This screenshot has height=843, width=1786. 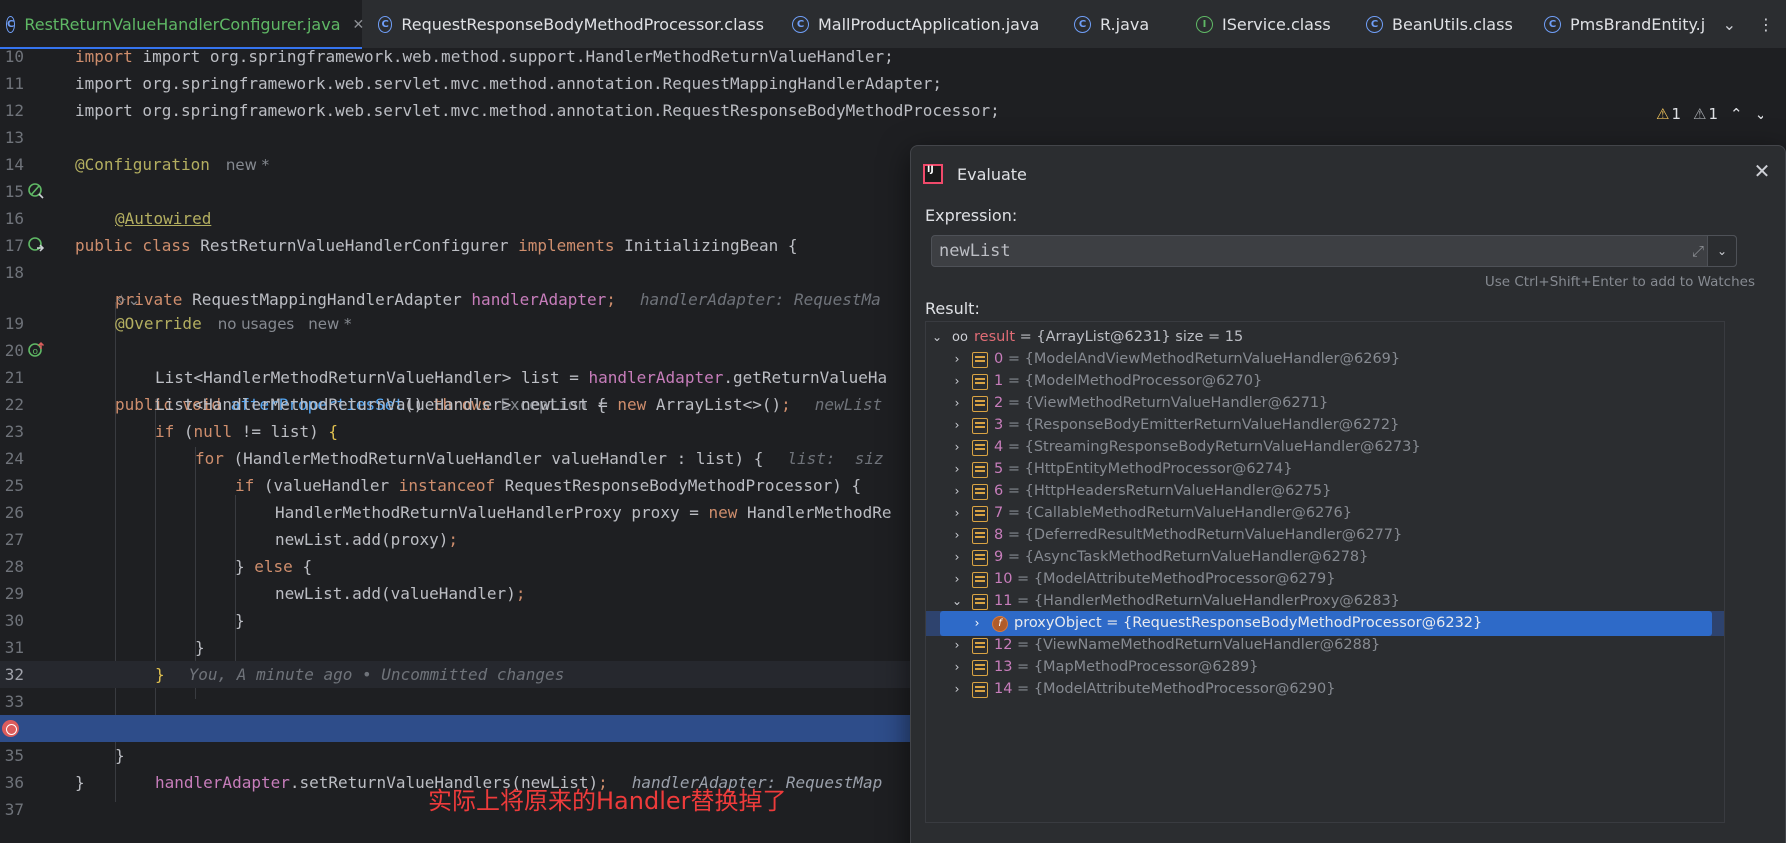 I want to click on expression-label: Expression:, so click(x=971, y=215).